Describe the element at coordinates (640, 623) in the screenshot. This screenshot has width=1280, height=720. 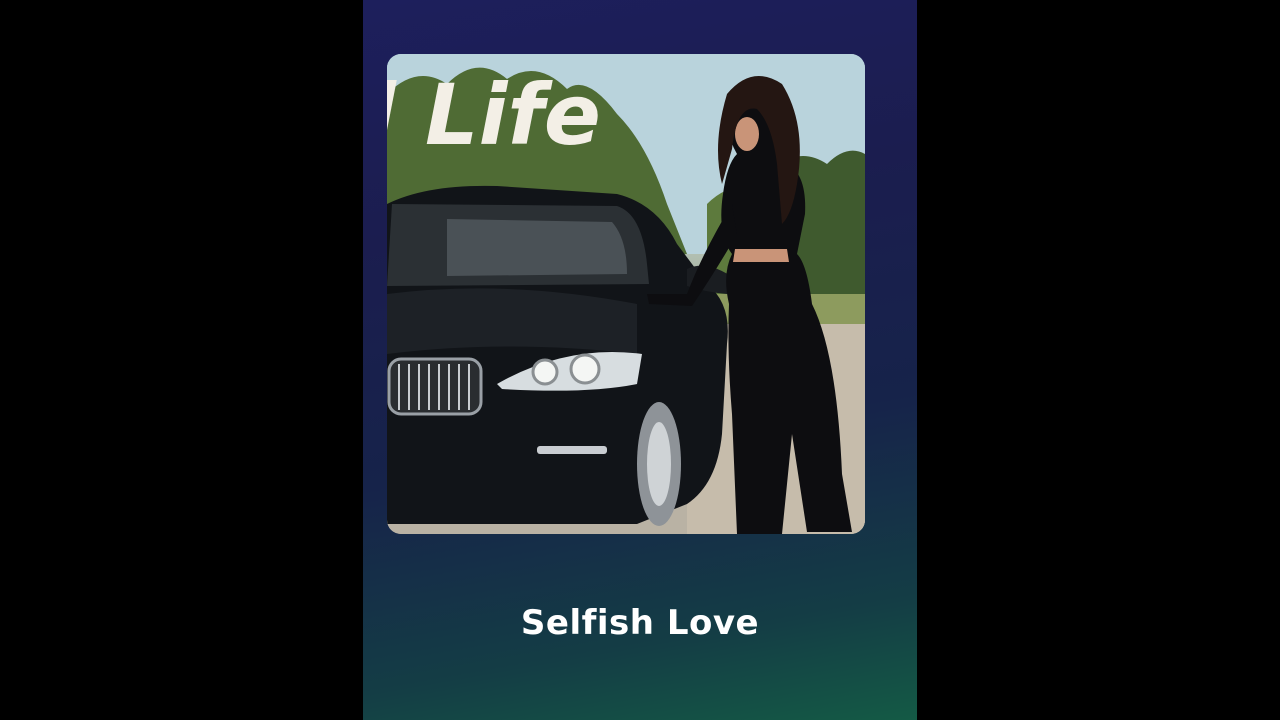
I see `song-title: Selfish Love` at that location.